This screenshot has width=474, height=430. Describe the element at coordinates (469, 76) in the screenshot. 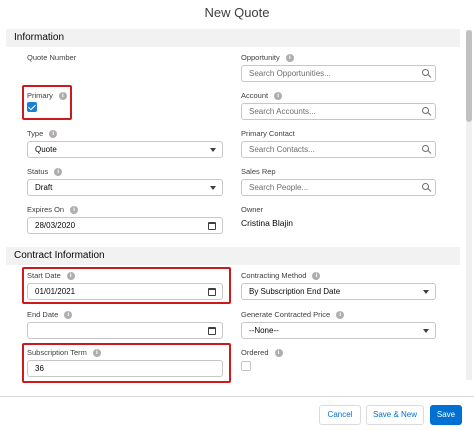

I see `scrollbar-thumb` at that location.